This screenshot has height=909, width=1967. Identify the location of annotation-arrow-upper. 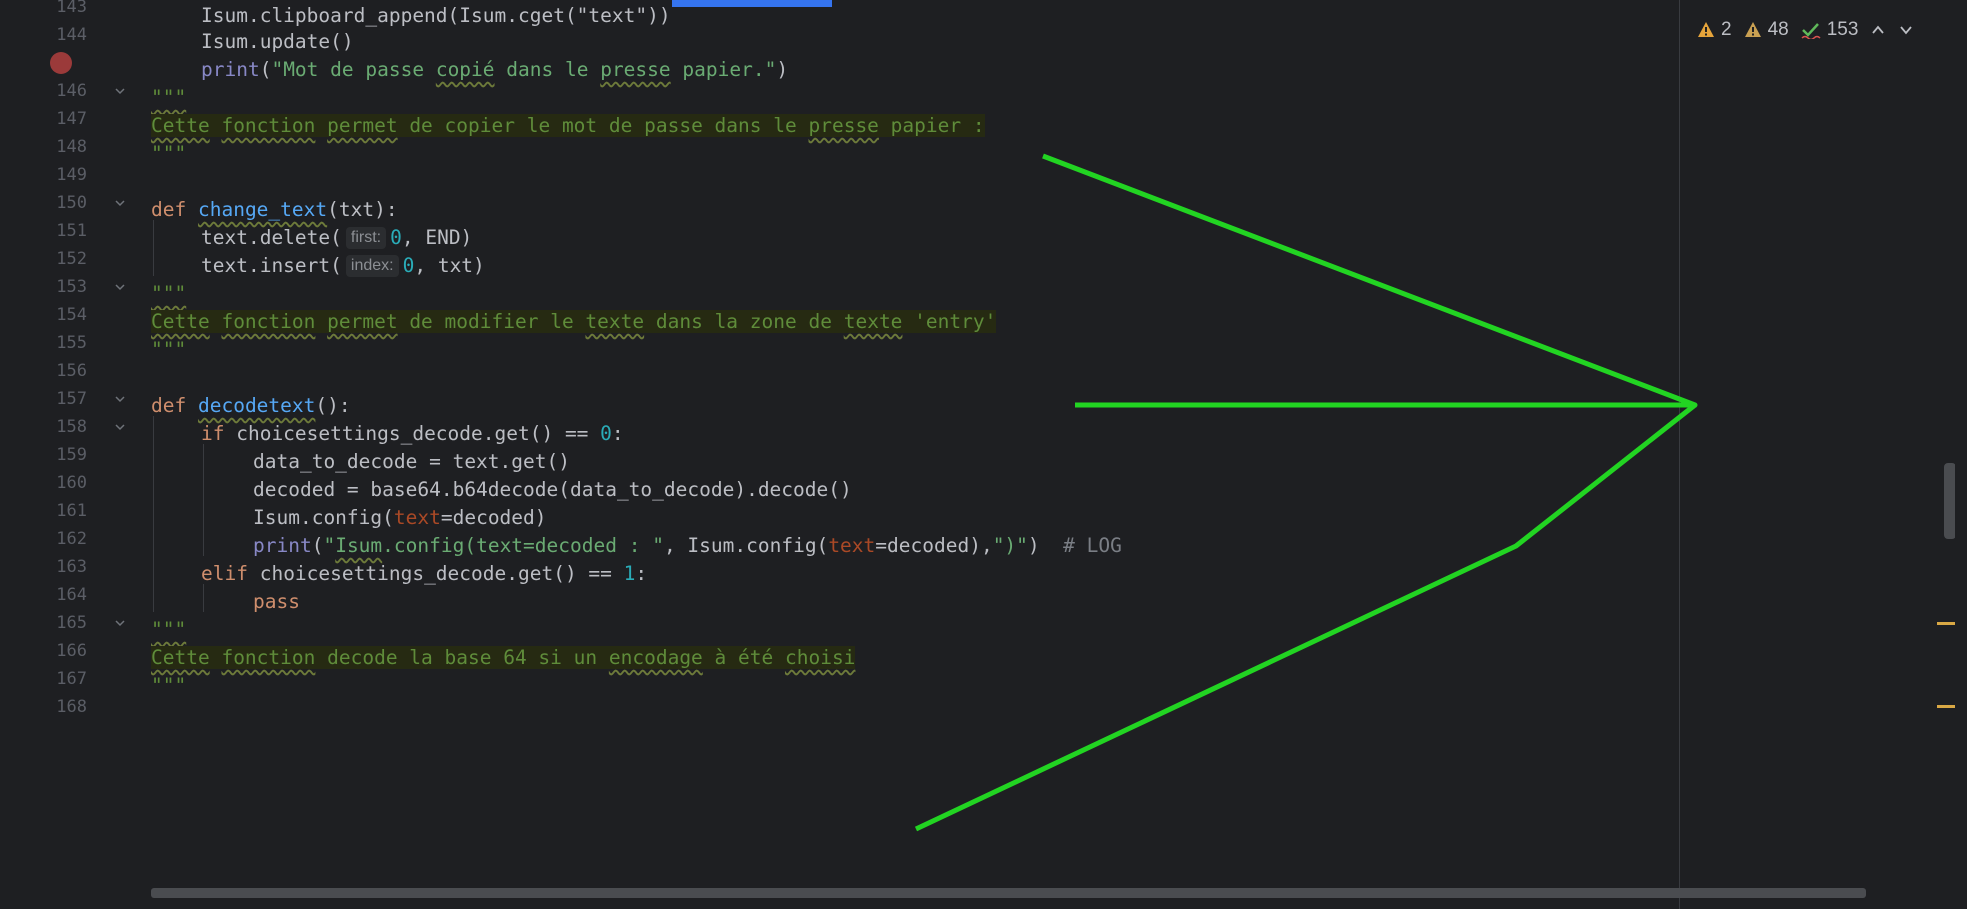
(1370, 280).